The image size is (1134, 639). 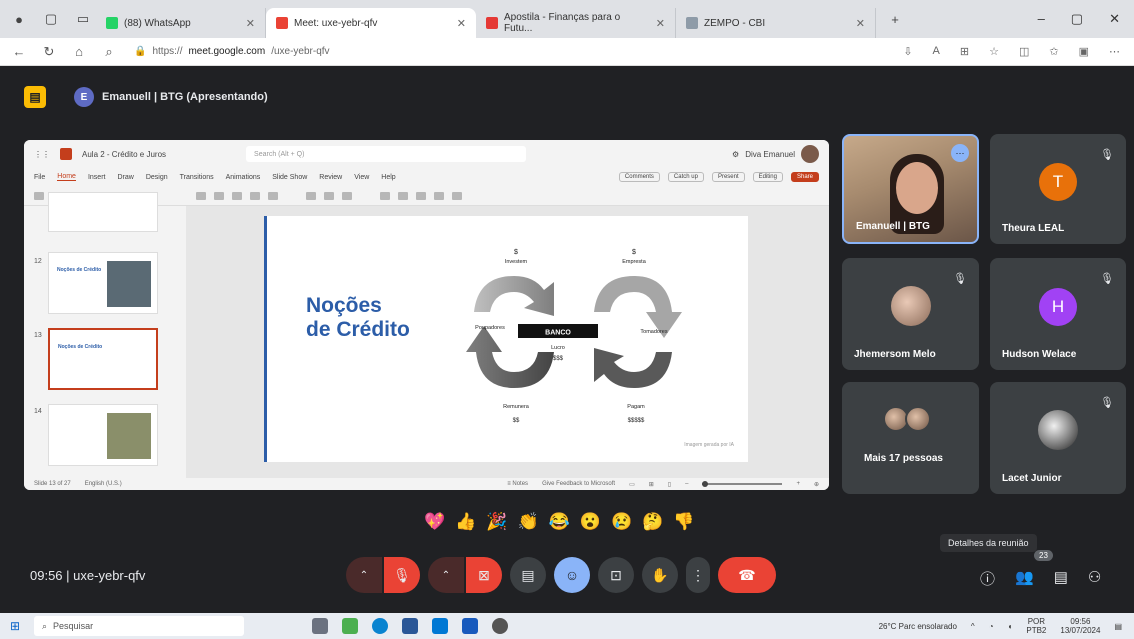 What do you see at coordinates (402, 575) in the screenshot?
I see `mic-off-button: 🎙` at bounding box center [402, 575].